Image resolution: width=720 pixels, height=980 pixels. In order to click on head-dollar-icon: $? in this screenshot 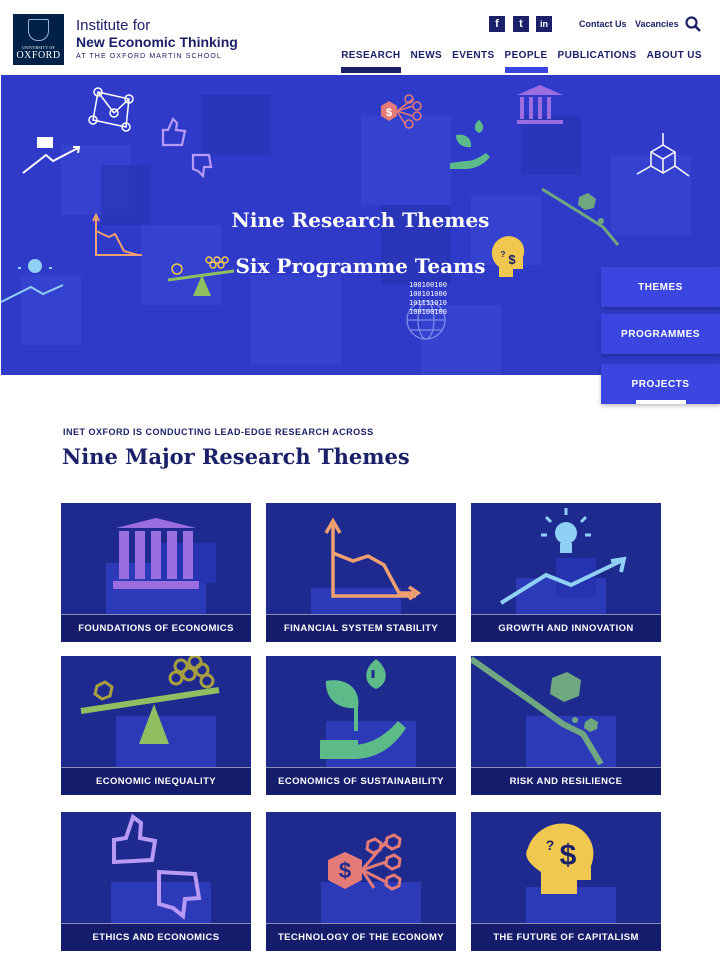, I will do `click(560, 858)`.